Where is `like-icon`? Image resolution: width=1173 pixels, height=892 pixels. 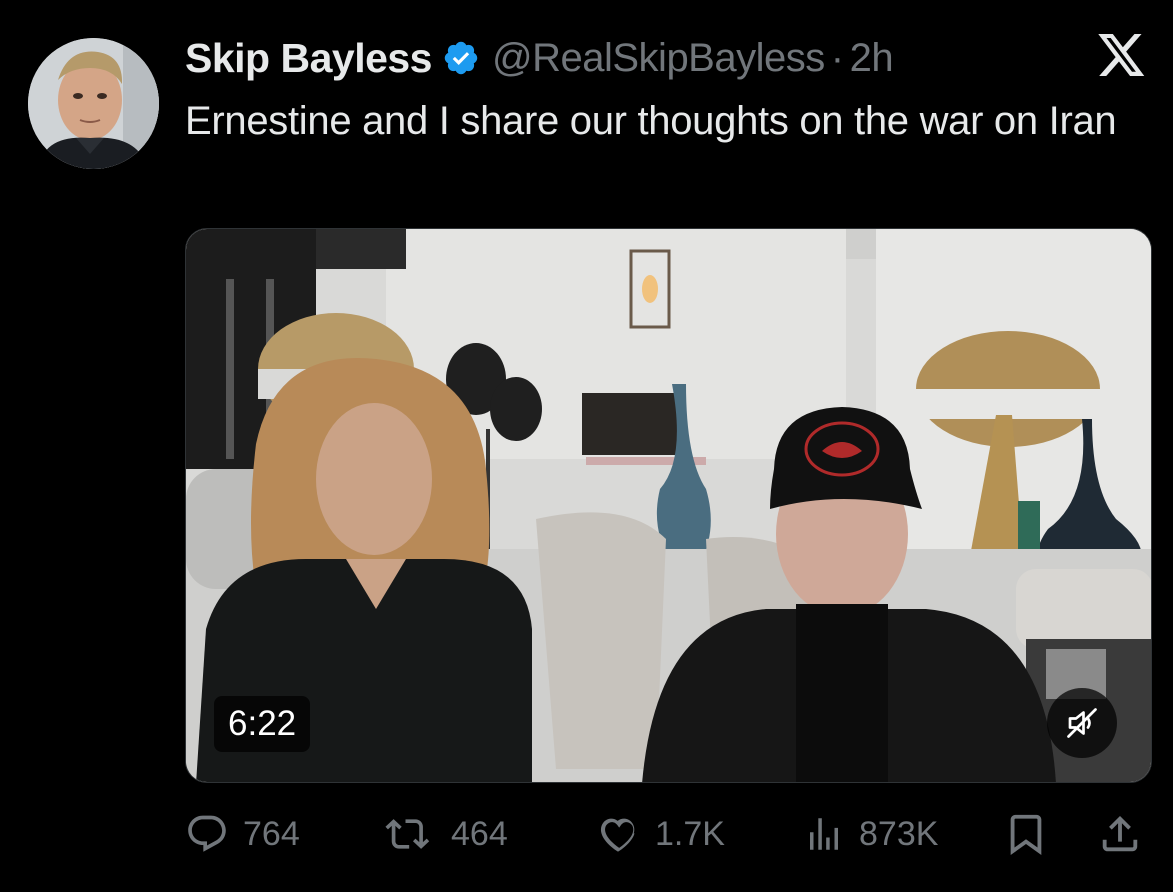
like-icon is located at coordinates (617, 835).